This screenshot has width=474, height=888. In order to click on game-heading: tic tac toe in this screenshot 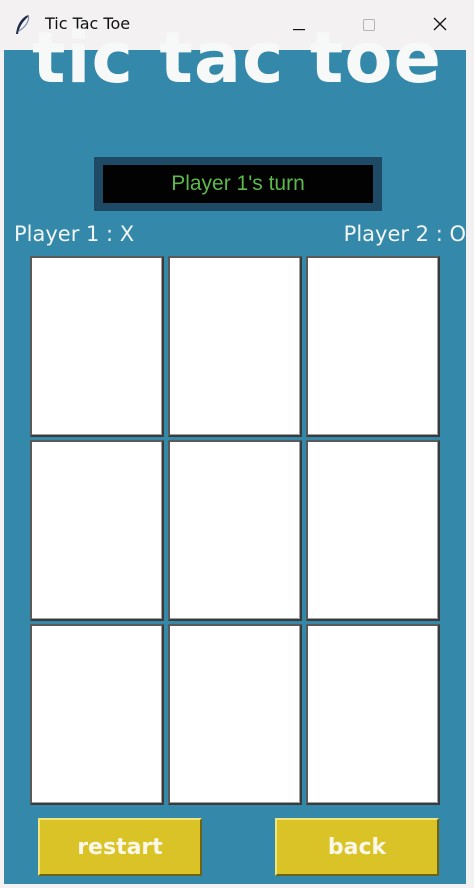, I will do `click(237, 58)`.